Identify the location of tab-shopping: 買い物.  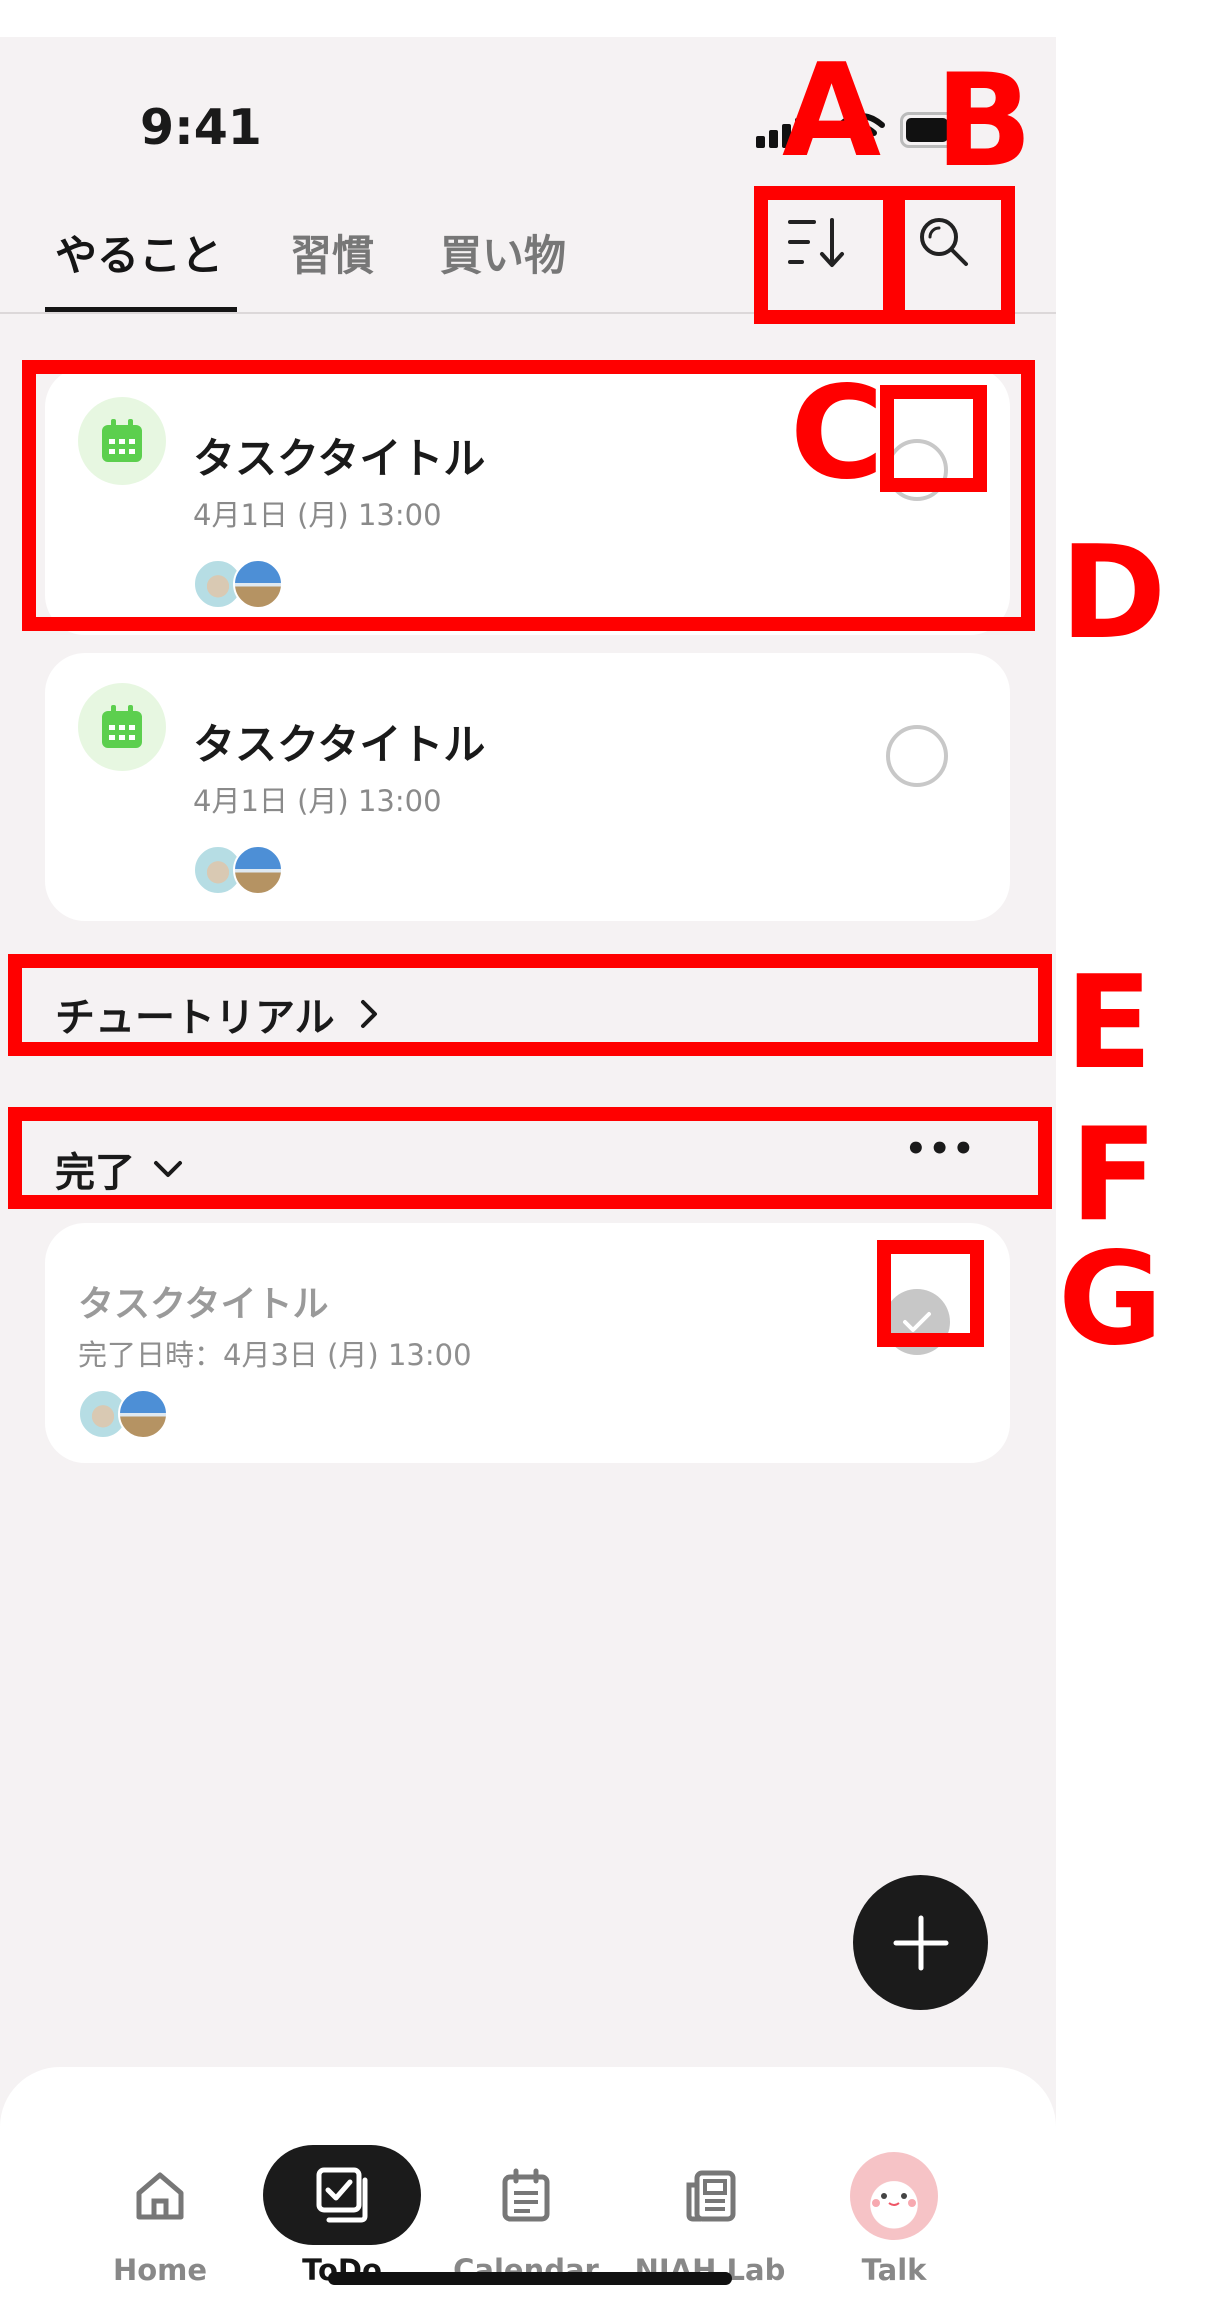
(503, 252).